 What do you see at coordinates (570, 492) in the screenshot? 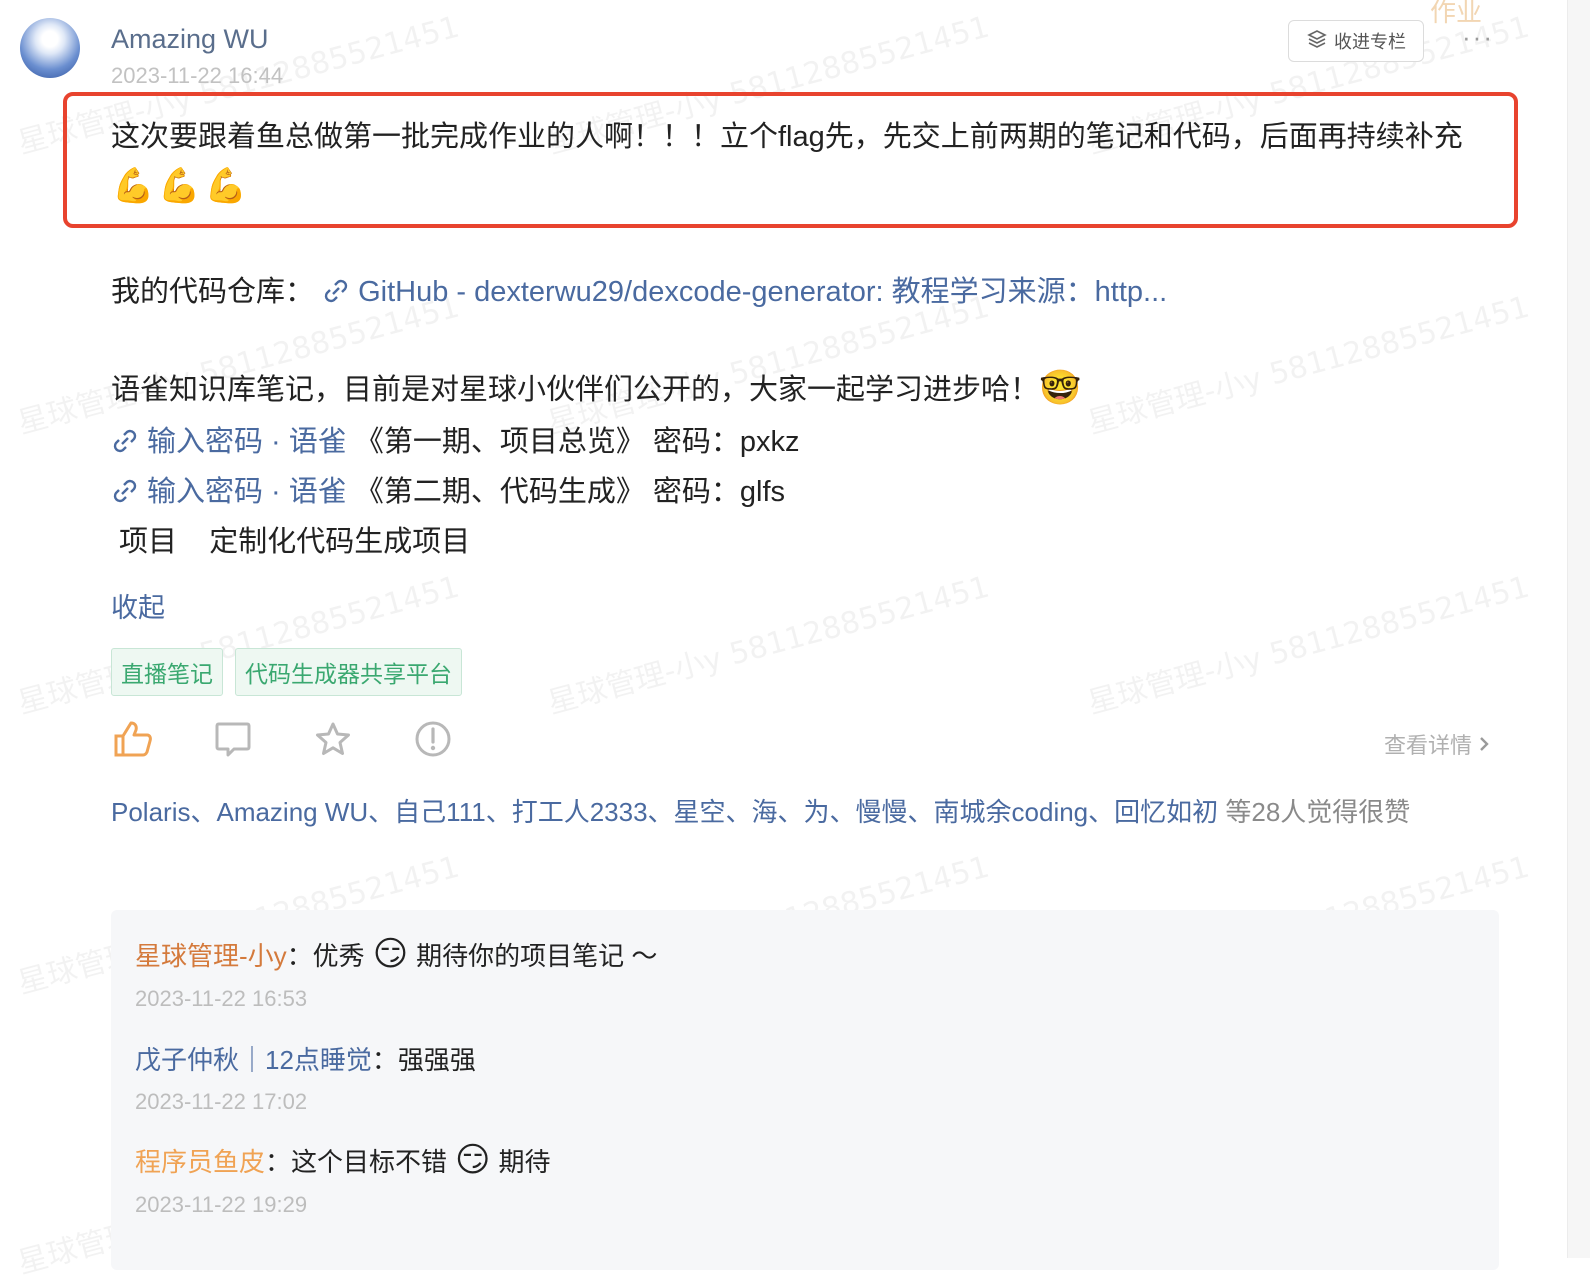
I see `note-2-detail: 《第二期、代码生成》 密码：glfs` at bounding box center [570, 492].